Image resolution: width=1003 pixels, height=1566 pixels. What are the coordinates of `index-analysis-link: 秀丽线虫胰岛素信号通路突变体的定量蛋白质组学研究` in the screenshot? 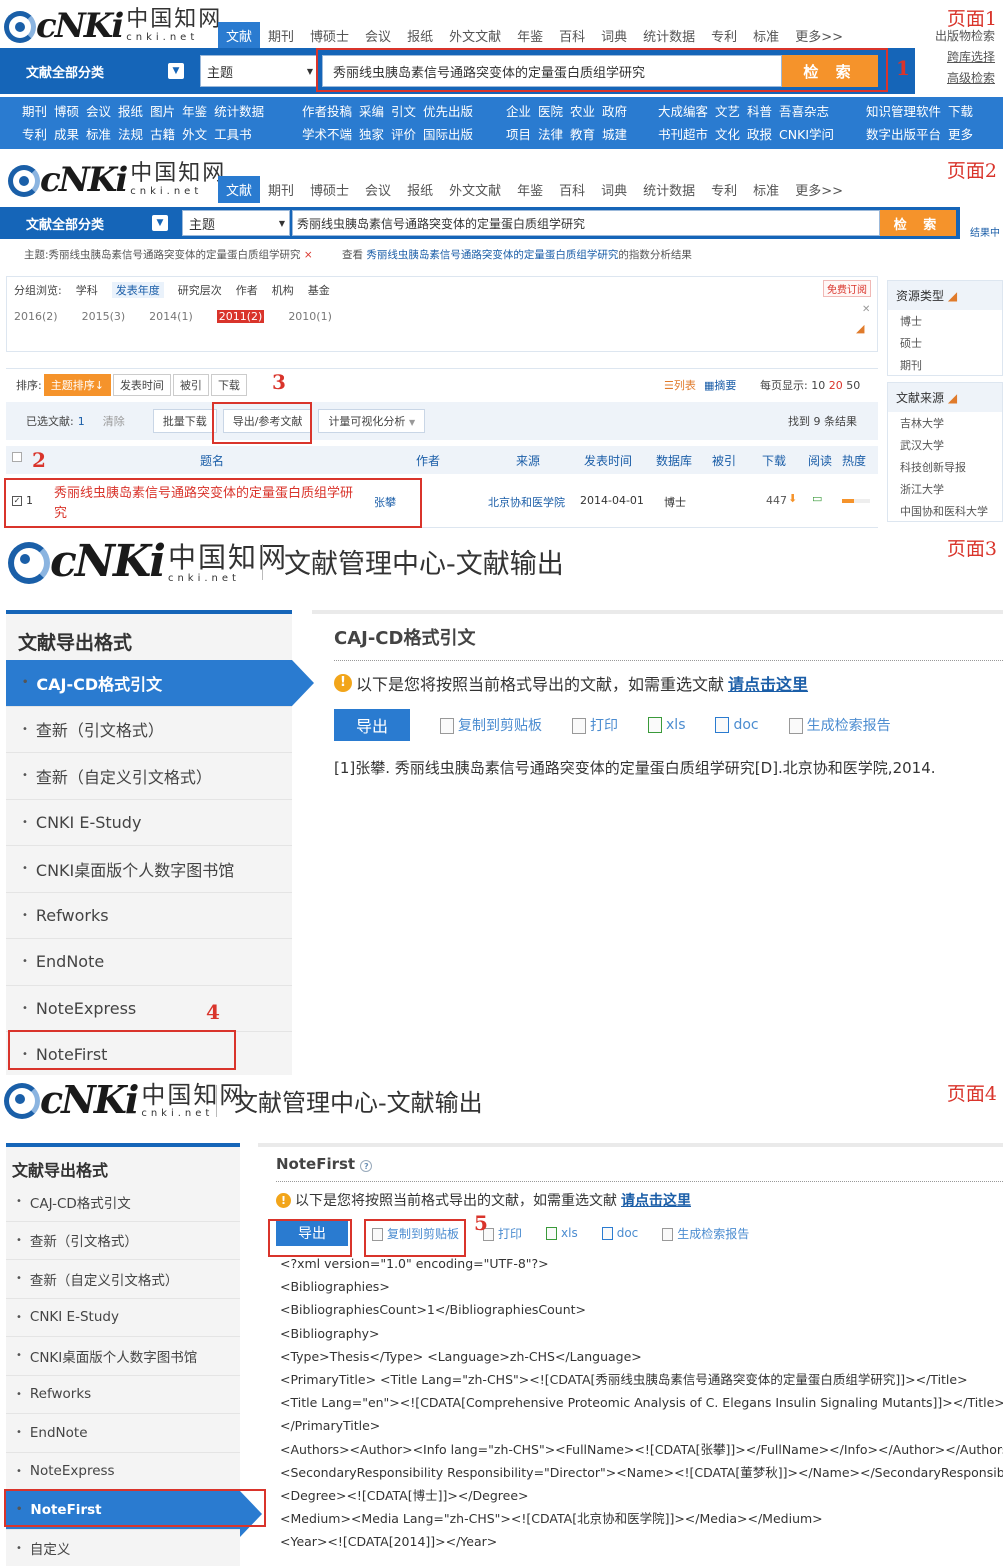 It's located at (492, 255).